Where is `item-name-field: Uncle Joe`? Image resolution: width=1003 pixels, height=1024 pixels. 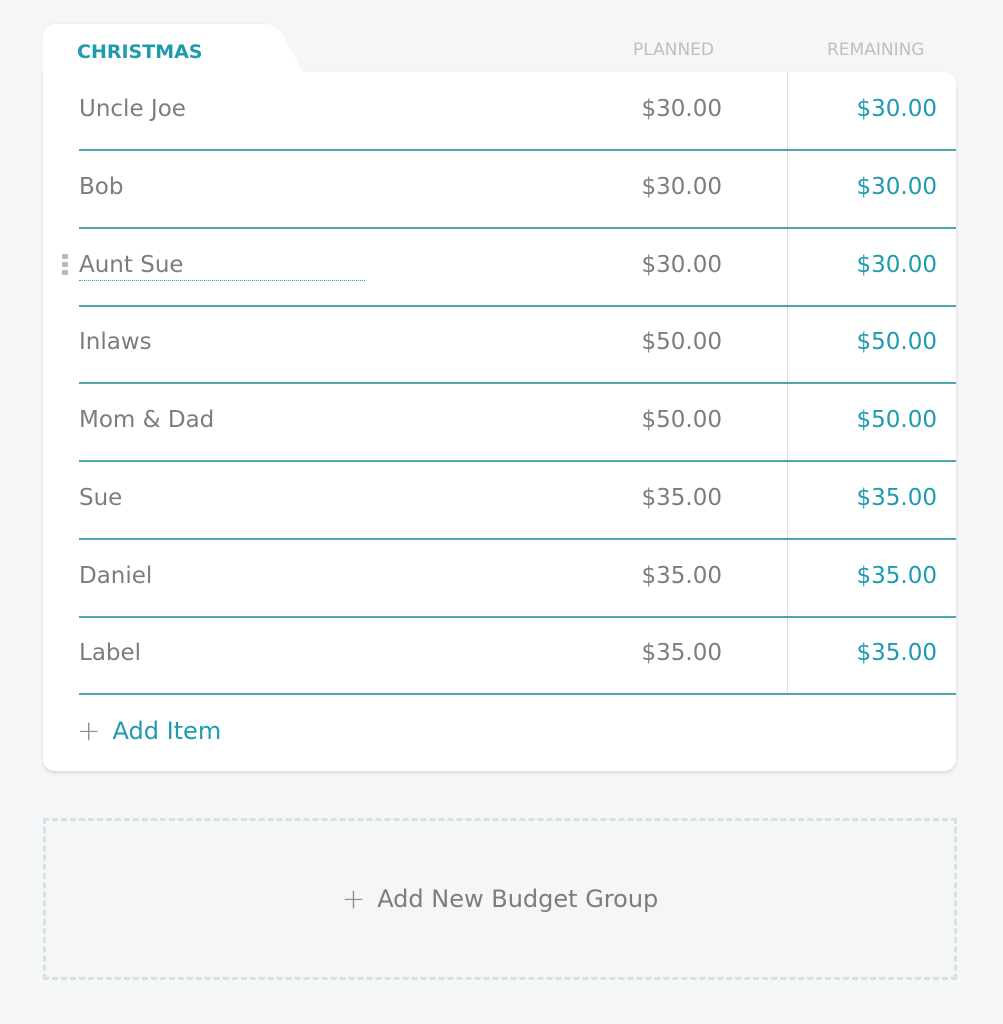 item-name-field: Uncle Joe is located at coordinates (132, 109).